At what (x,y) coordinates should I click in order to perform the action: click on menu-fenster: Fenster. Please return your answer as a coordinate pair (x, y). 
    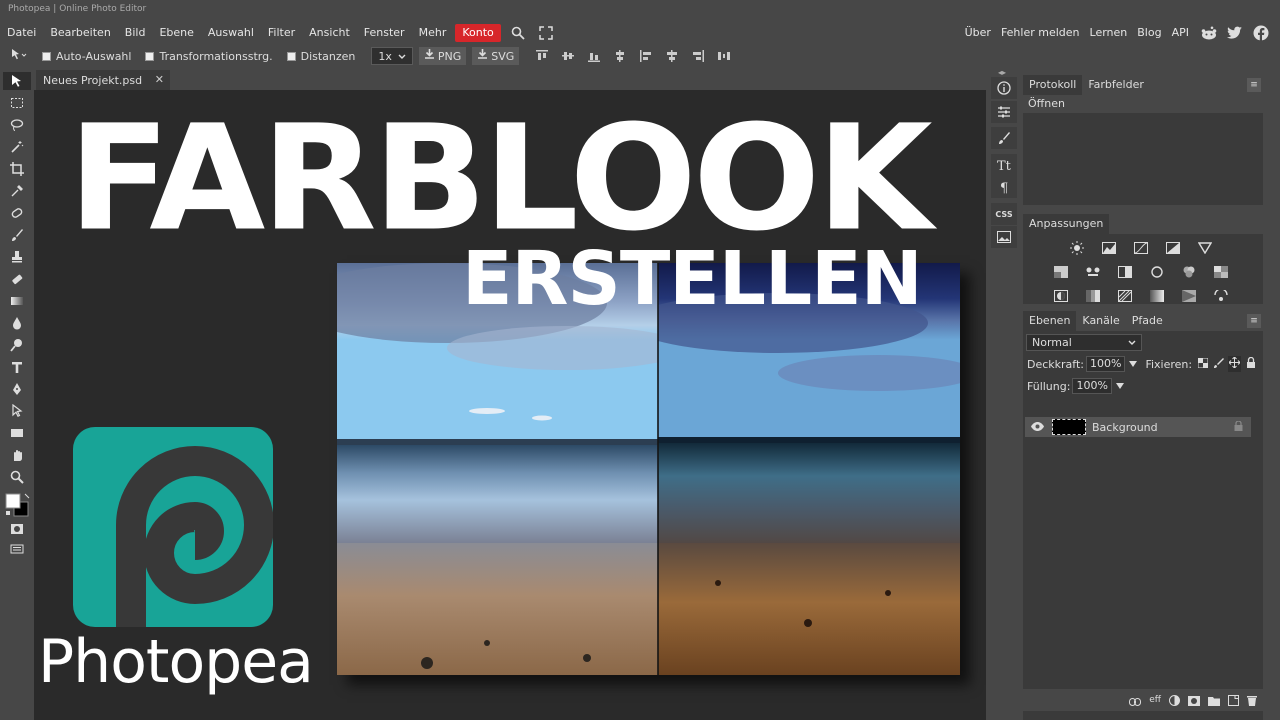
    Looking at the image, I should click on (384, 33).